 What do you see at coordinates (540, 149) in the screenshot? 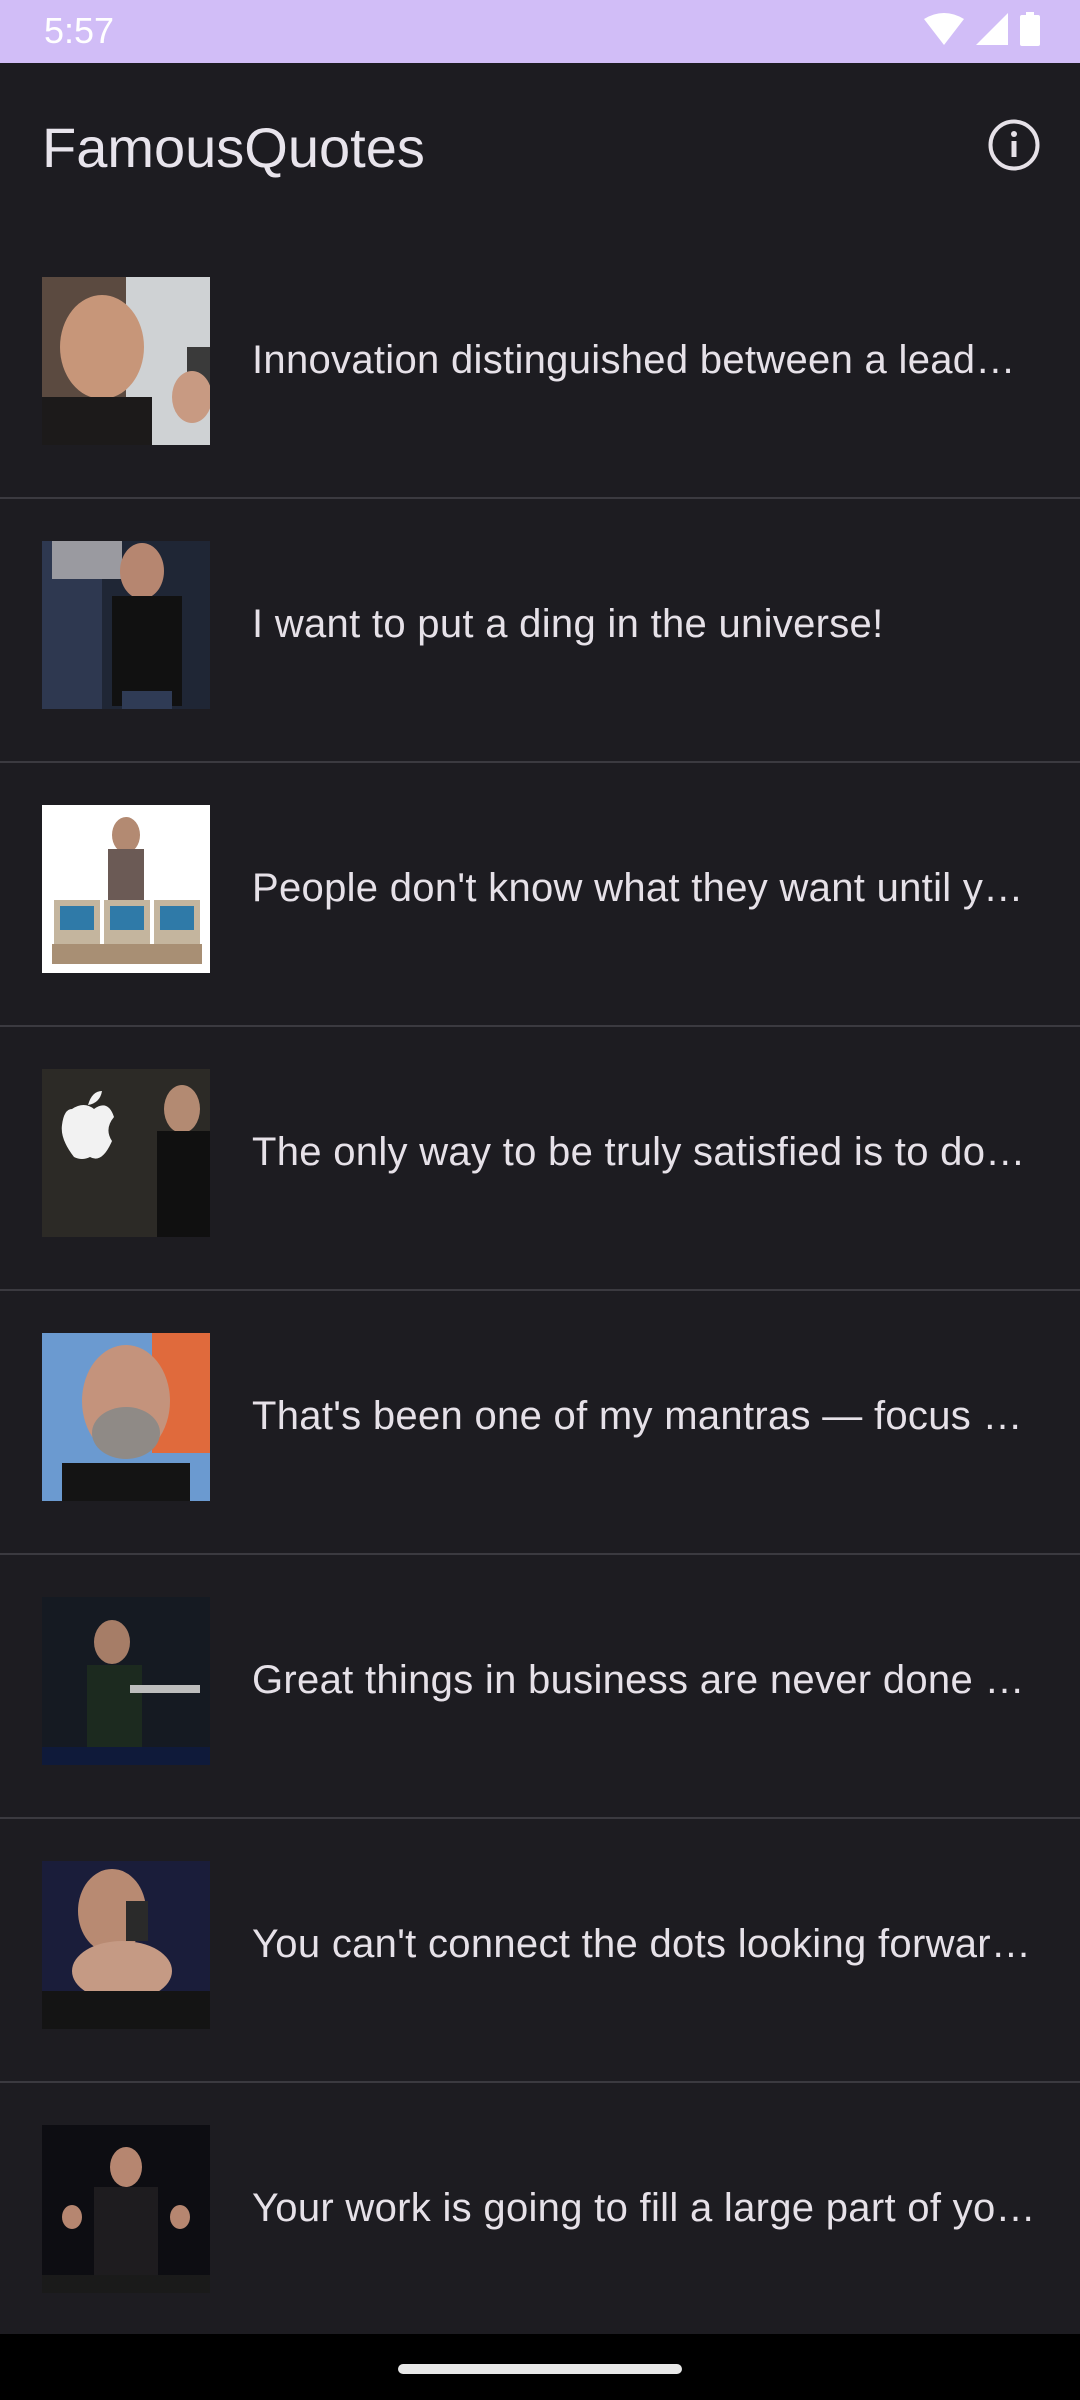
I see `app-bar: FamousQuotes` at bounding box center [540, 149].